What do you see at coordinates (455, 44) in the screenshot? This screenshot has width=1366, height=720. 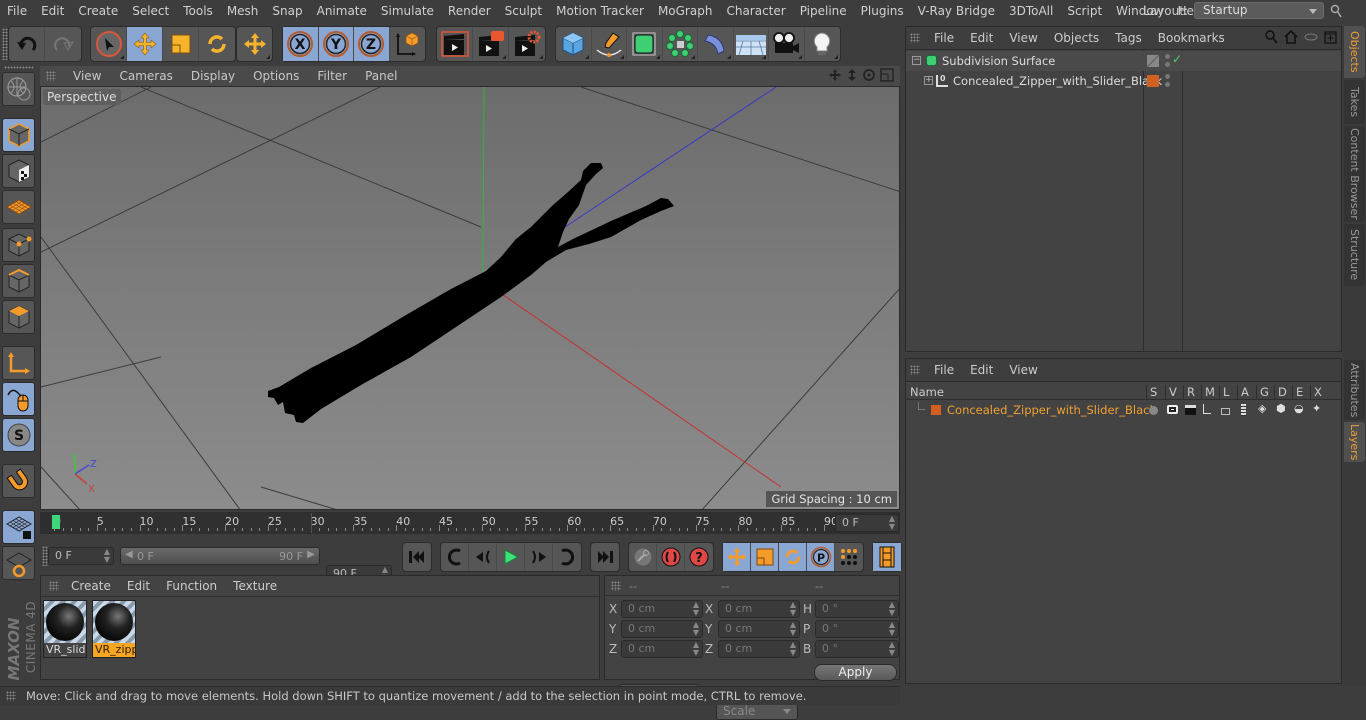 I see `render-view-button` at bounding box center [455, 44].